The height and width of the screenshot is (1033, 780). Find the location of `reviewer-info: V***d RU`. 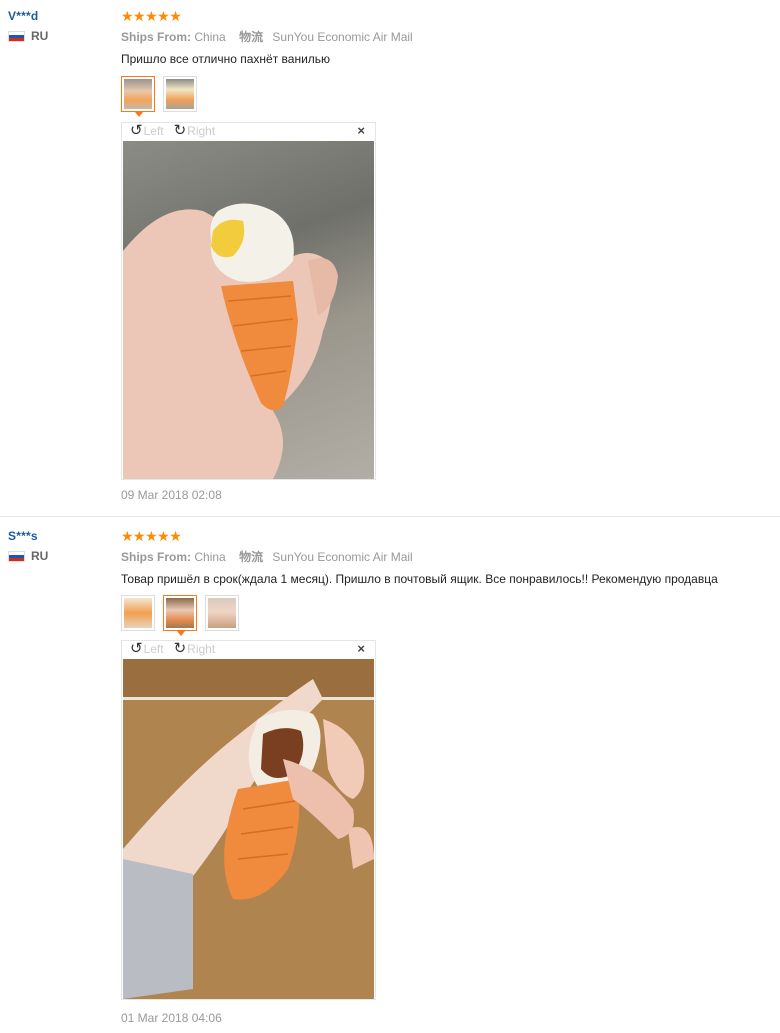

reviewer-info: V***d RU is located at coordinates (28, 26).